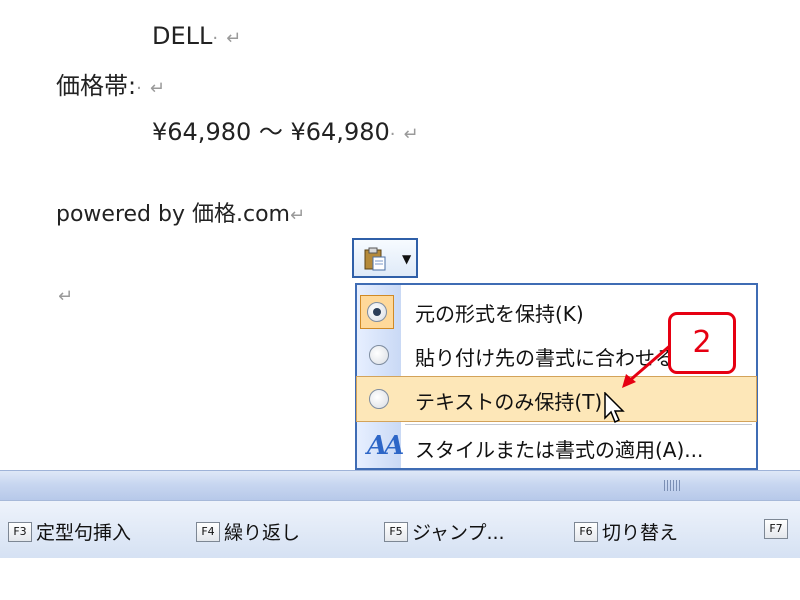 Image resolution: width=800 pixels, height=600 pixels. I want to click on doc-line-price-range: ¥64,980 ～ ¥64,980· ↵, so click(285, 129).